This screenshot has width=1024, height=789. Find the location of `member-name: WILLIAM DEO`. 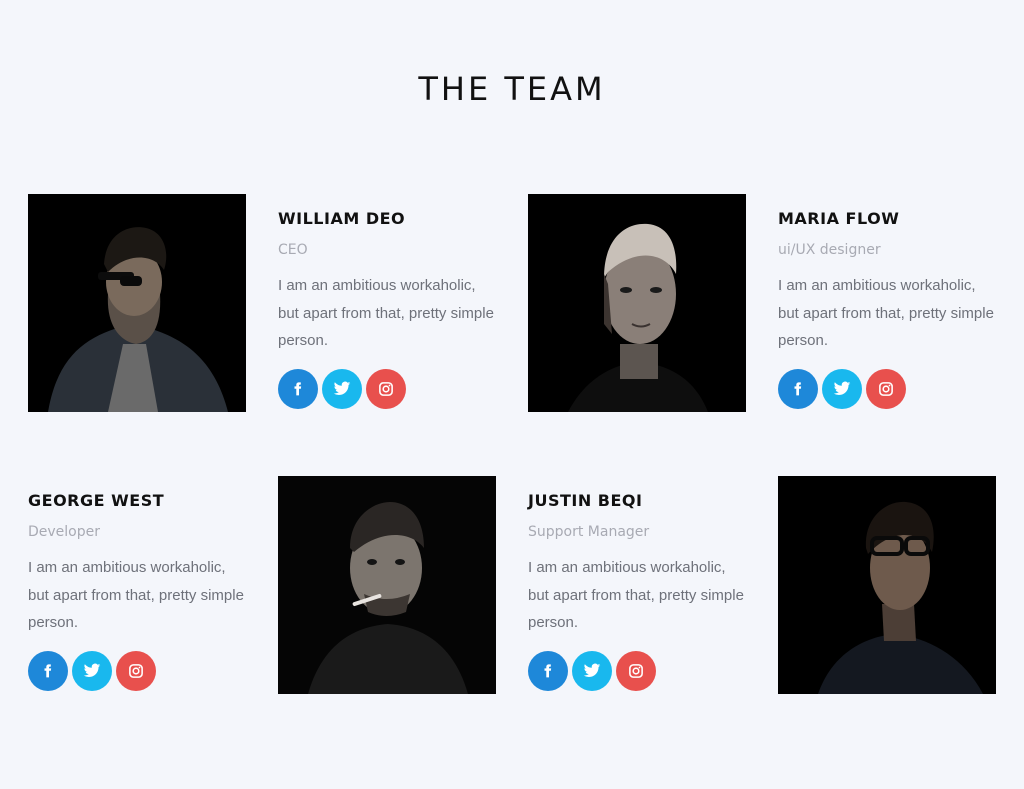

member-name: WILLIAM DEO is located at coordinates (342, 218).